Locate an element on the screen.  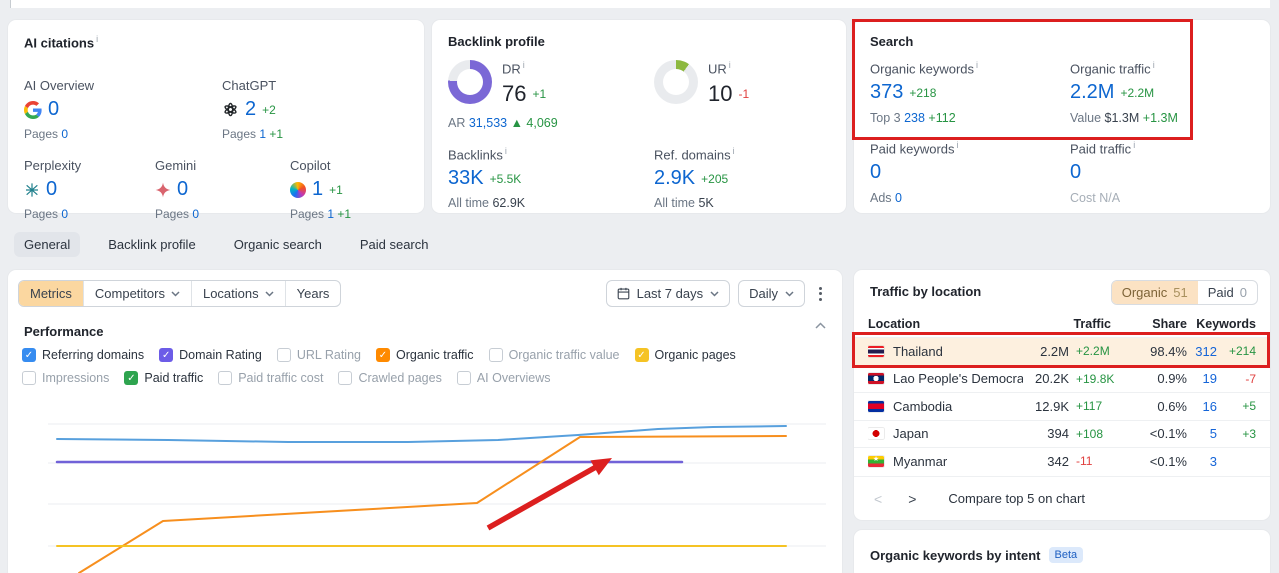
col-location: Location is located at coordinates (945, 324).